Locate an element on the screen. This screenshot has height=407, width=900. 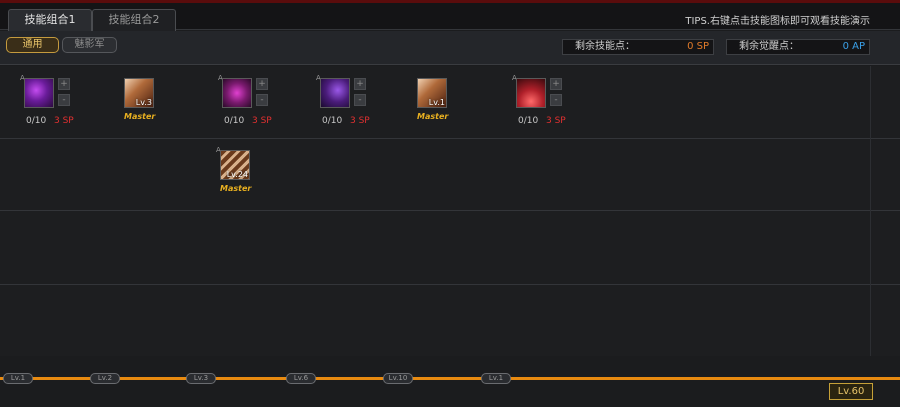
armored-warrior-skill-icon: Lv.3 is located at coordinates (139, 93).